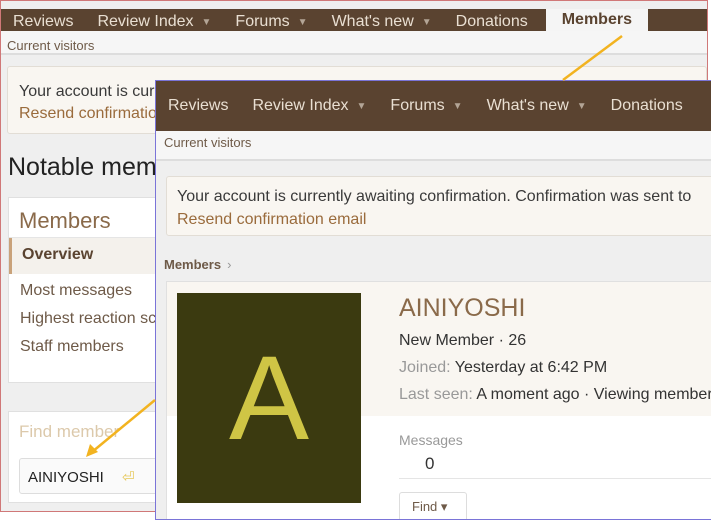 The image size is (711, 520). I want to click on arrow-find-line, so click(123, 426).